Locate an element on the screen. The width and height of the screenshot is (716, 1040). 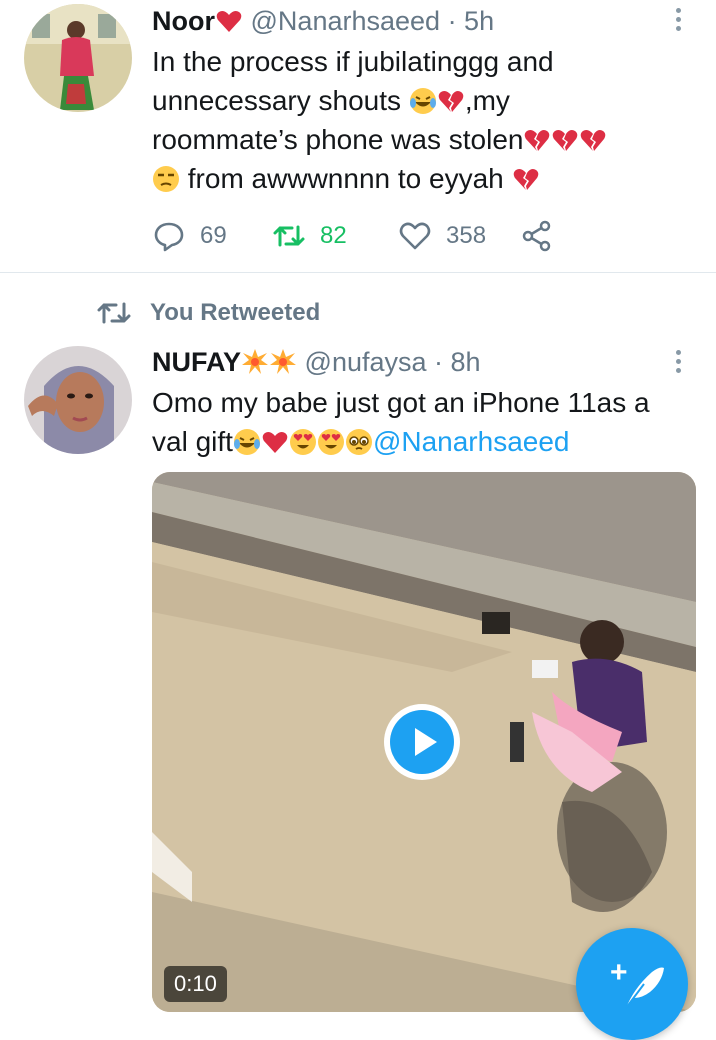
like-button: 358 is located at coordinates (442, 236).